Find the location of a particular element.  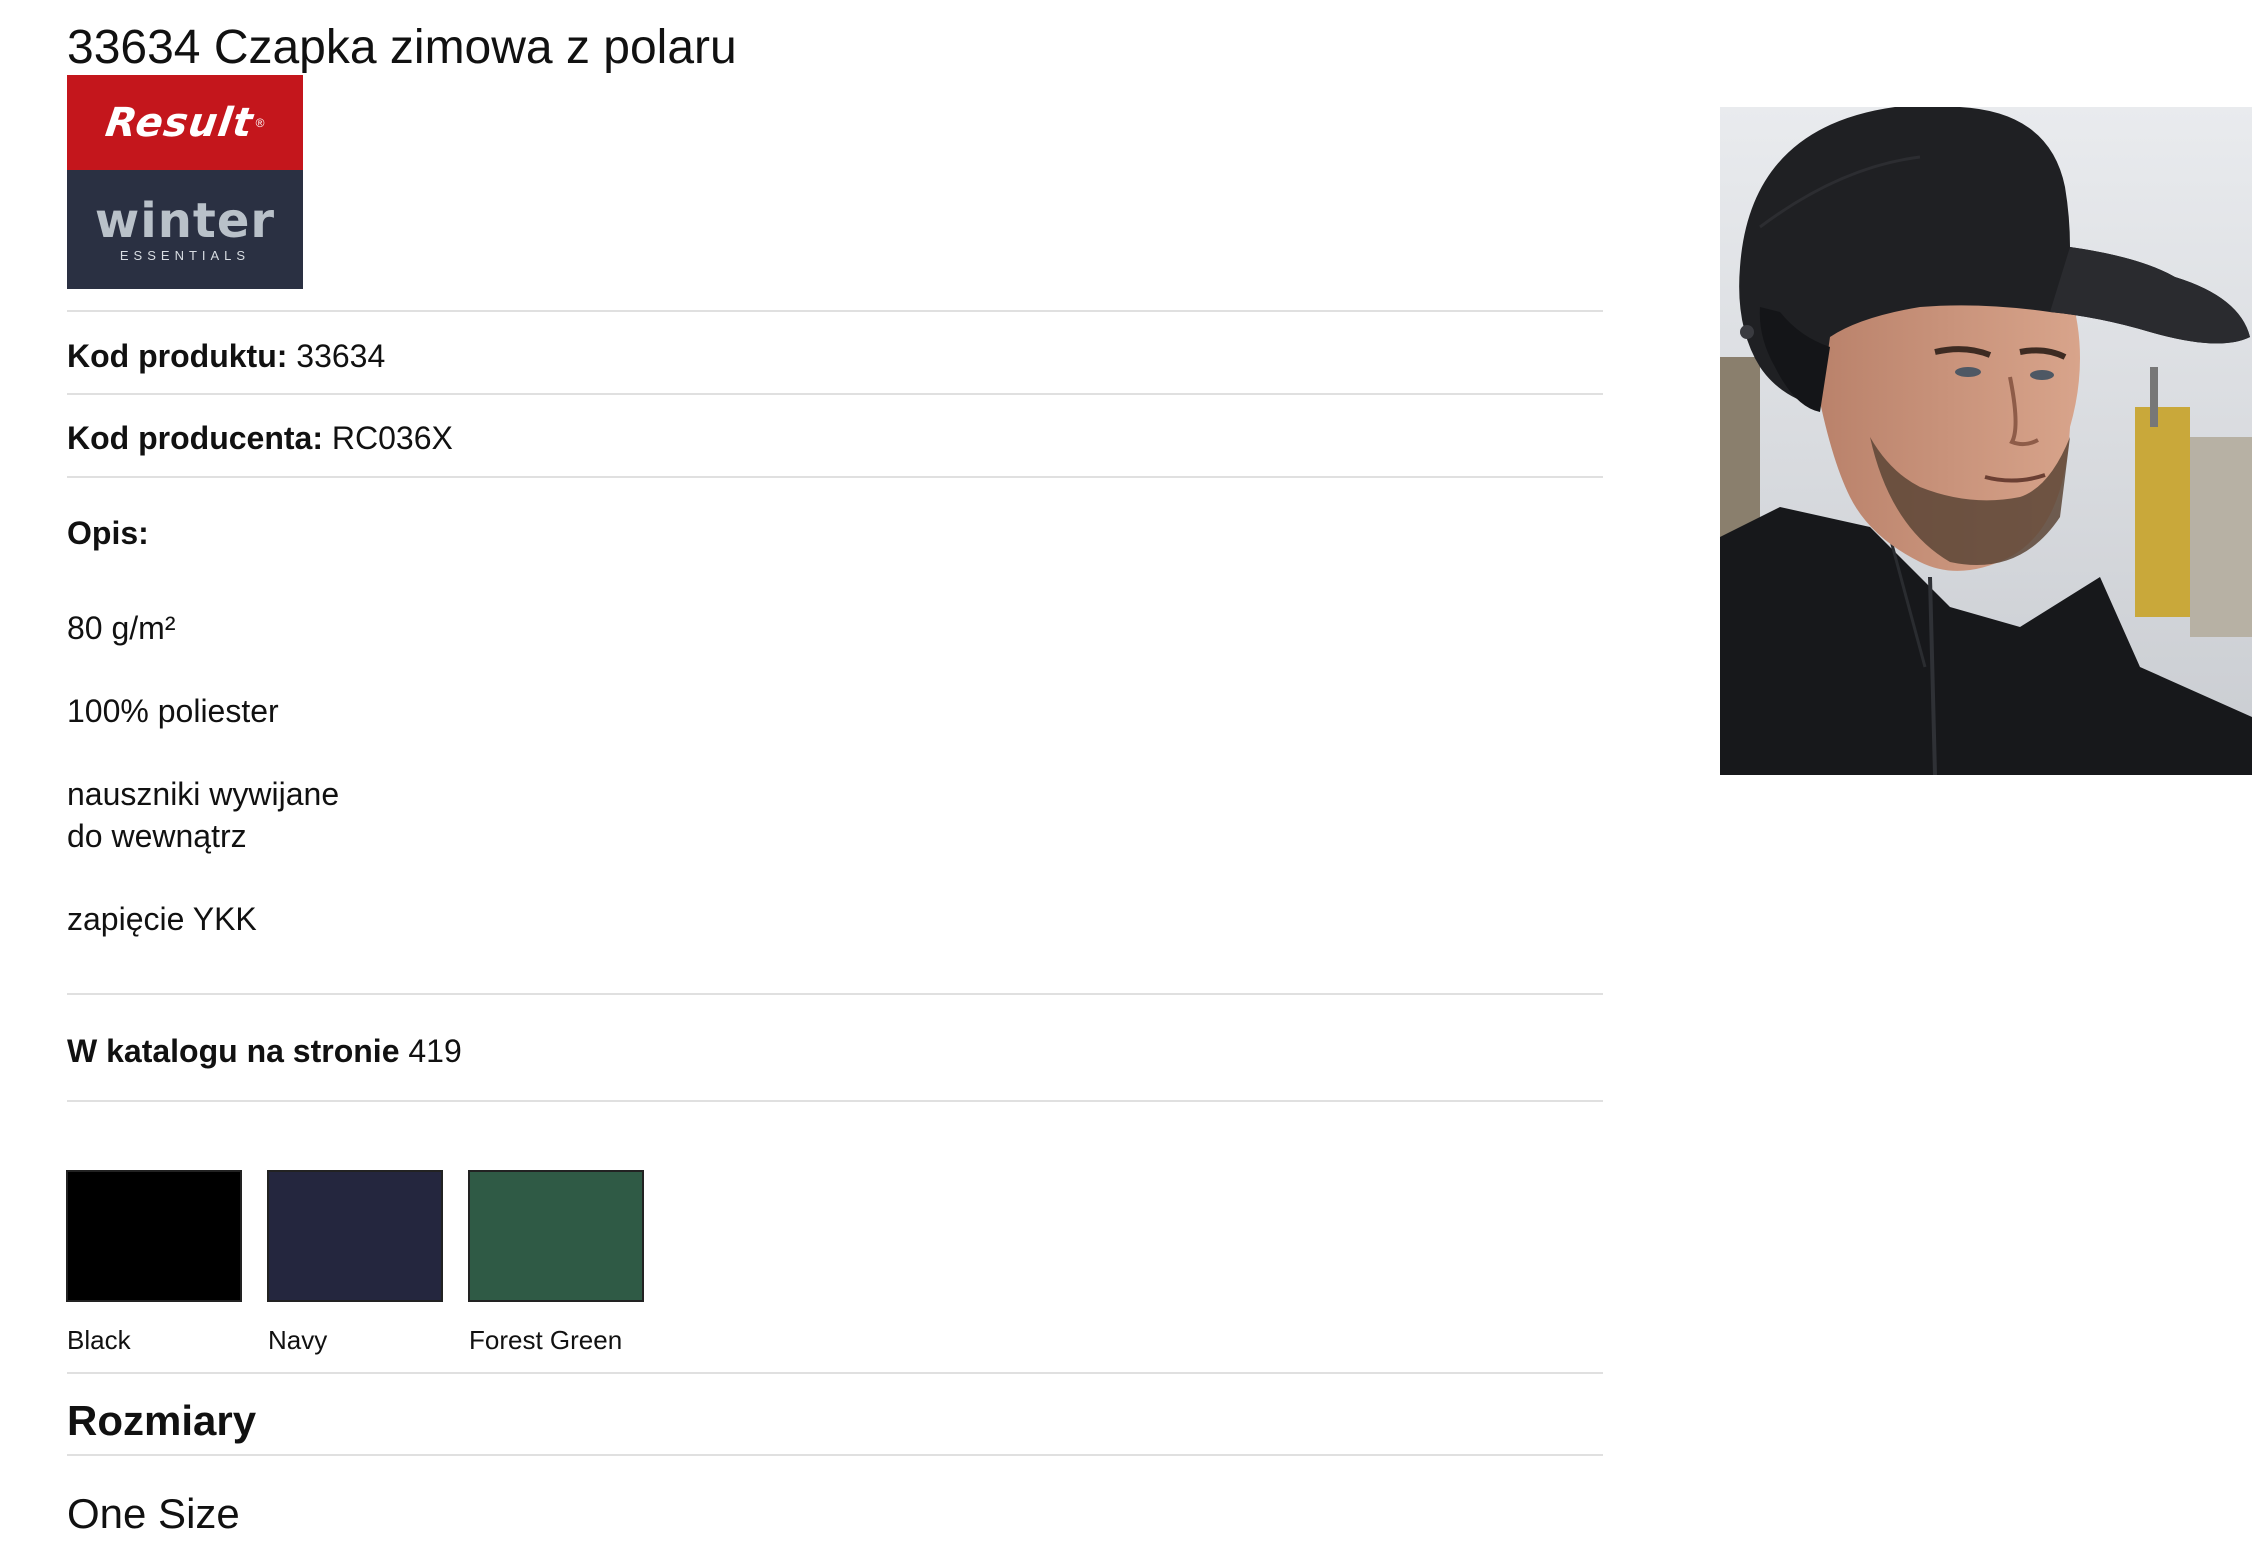

description-heading: Opis: is located at coordinates (108, 533).